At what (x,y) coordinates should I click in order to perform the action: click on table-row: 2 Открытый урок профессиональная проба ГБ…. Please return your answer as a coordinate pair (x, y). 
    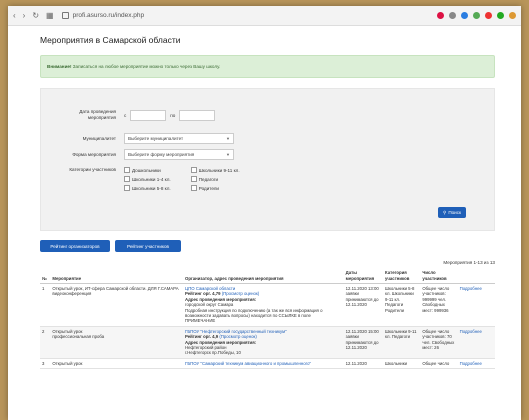
    Looking at the image, I should click on (267, 342).